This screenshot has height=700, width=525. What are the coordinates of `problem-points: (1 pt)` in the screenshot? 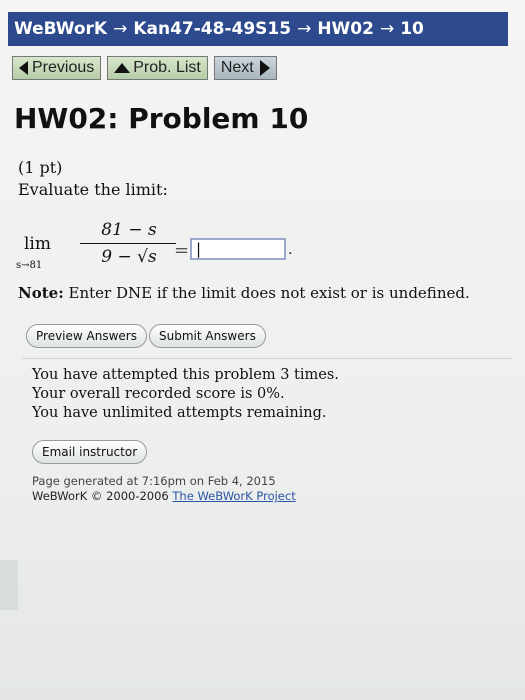 It's located at (40, 167).